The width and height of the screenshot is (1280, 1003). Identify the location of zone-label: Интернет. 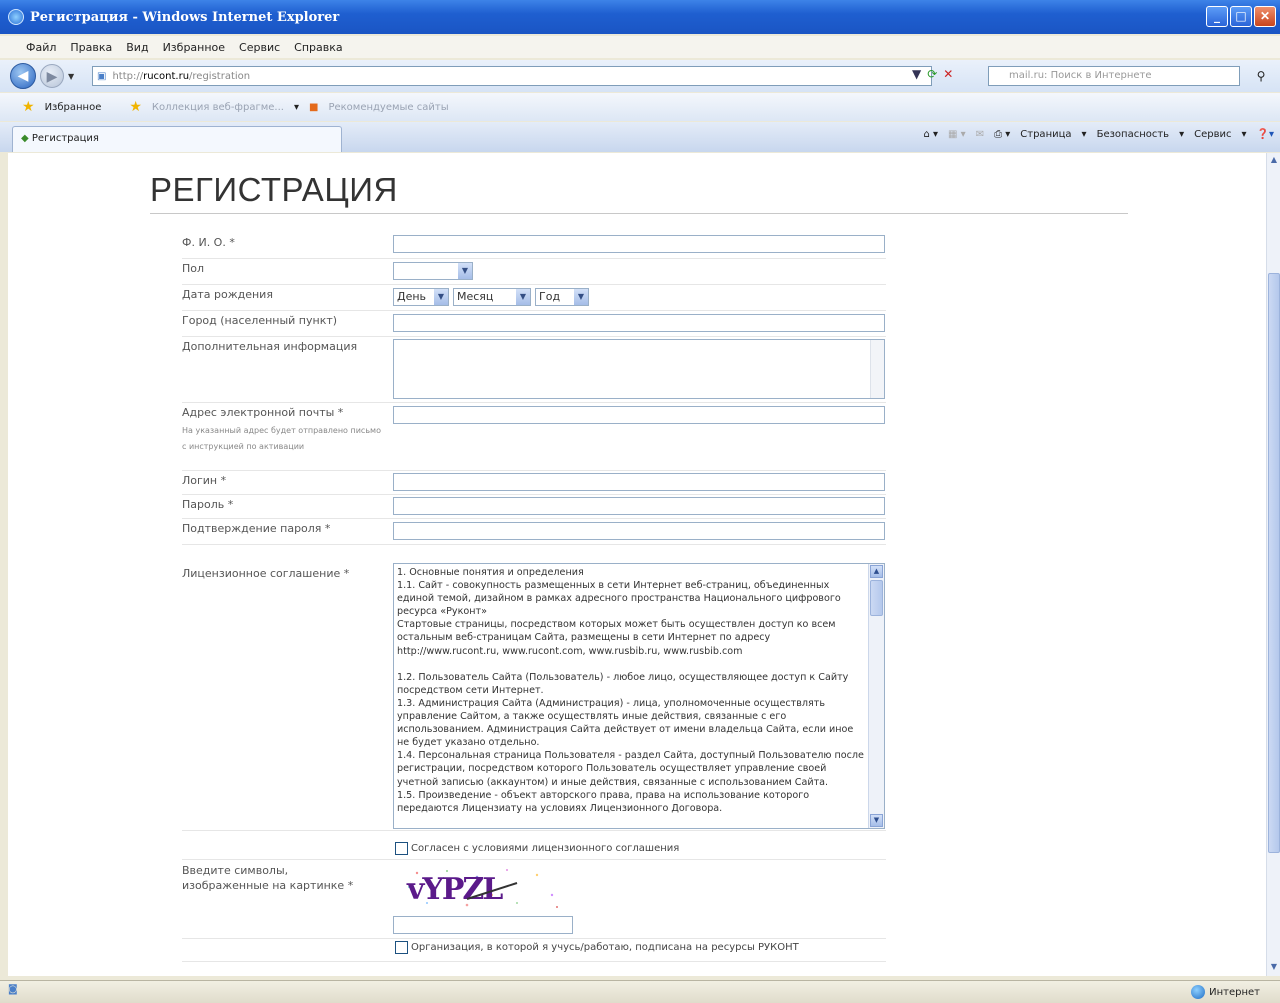
(1234, 992).